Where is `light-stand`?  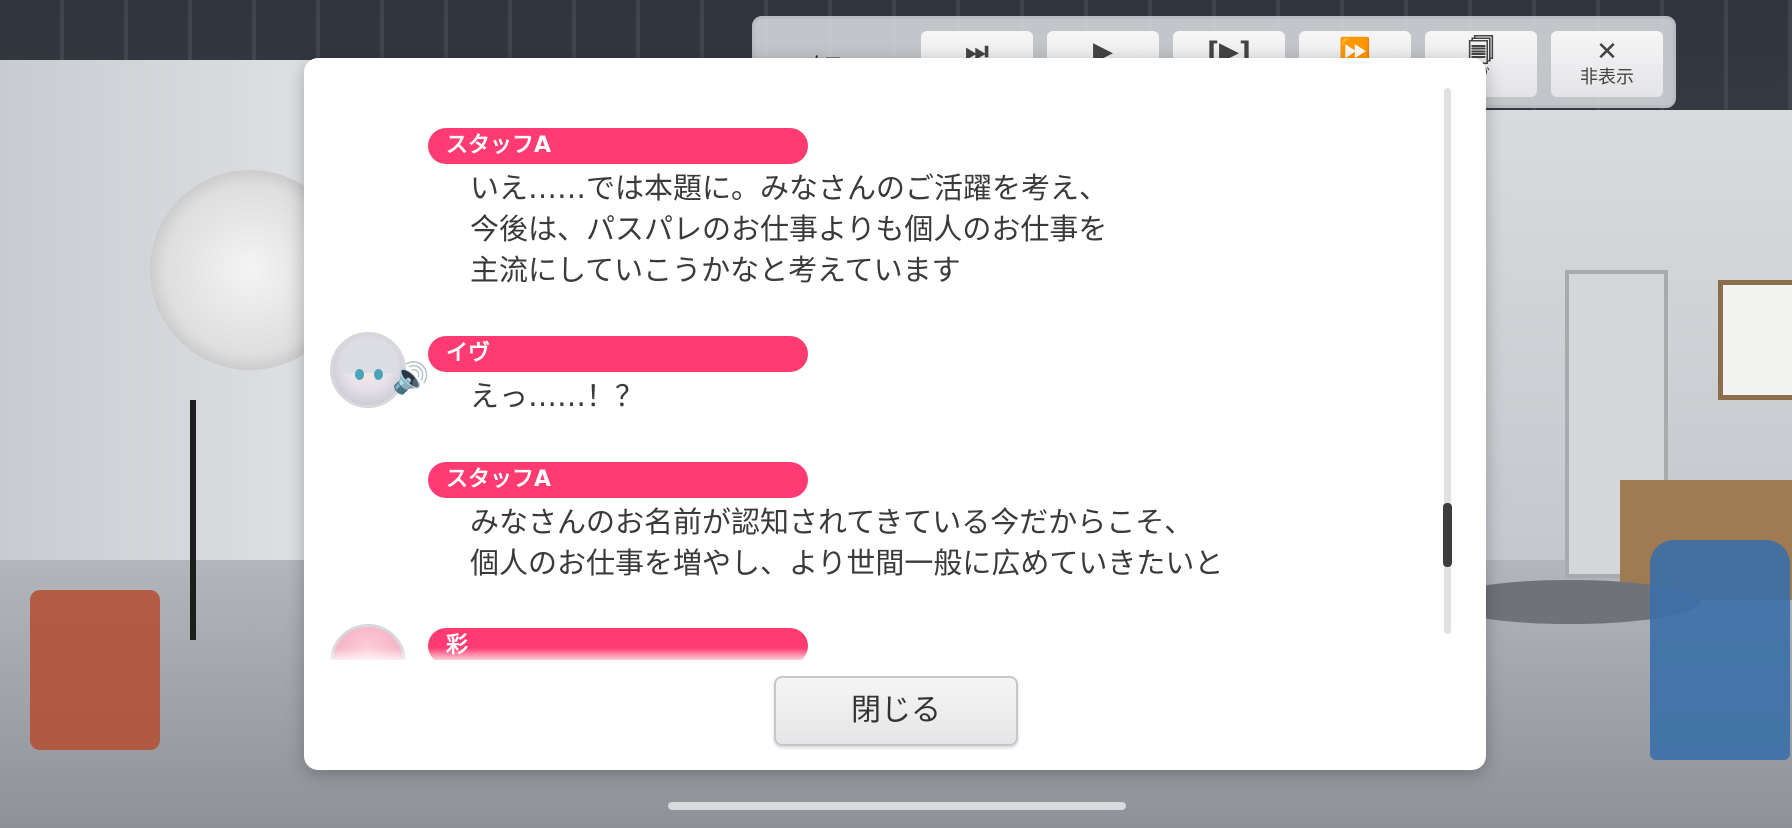 light-stand is located at coordinates (193, 520).